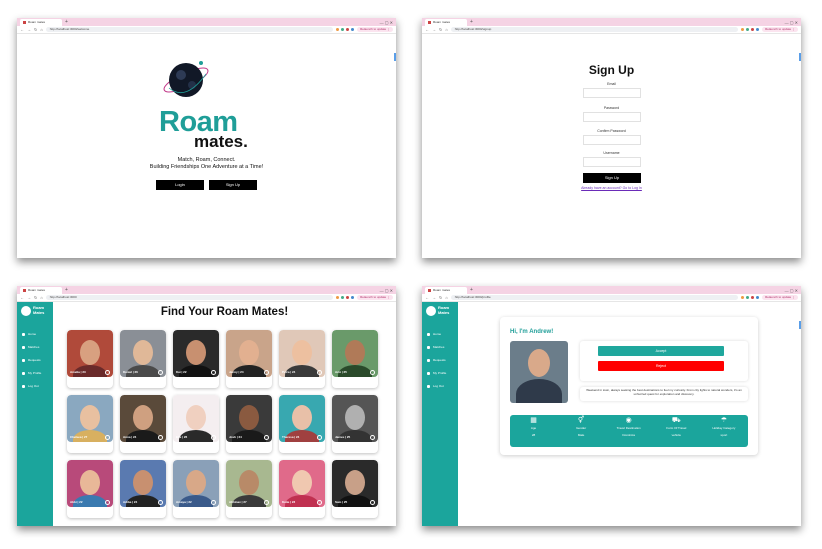 This screenshot has height=549, width=822. I want to click on profile-card: Amelia | 23, so click(90, 359).